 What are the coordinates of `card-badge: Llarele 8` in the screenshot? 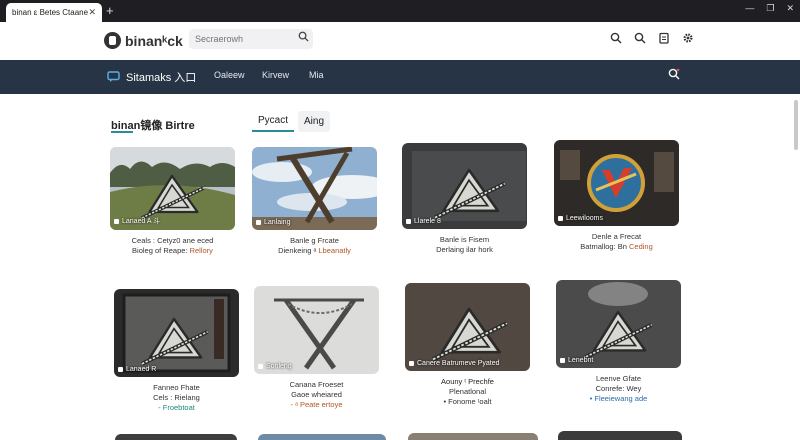 It's located at (423, 221).